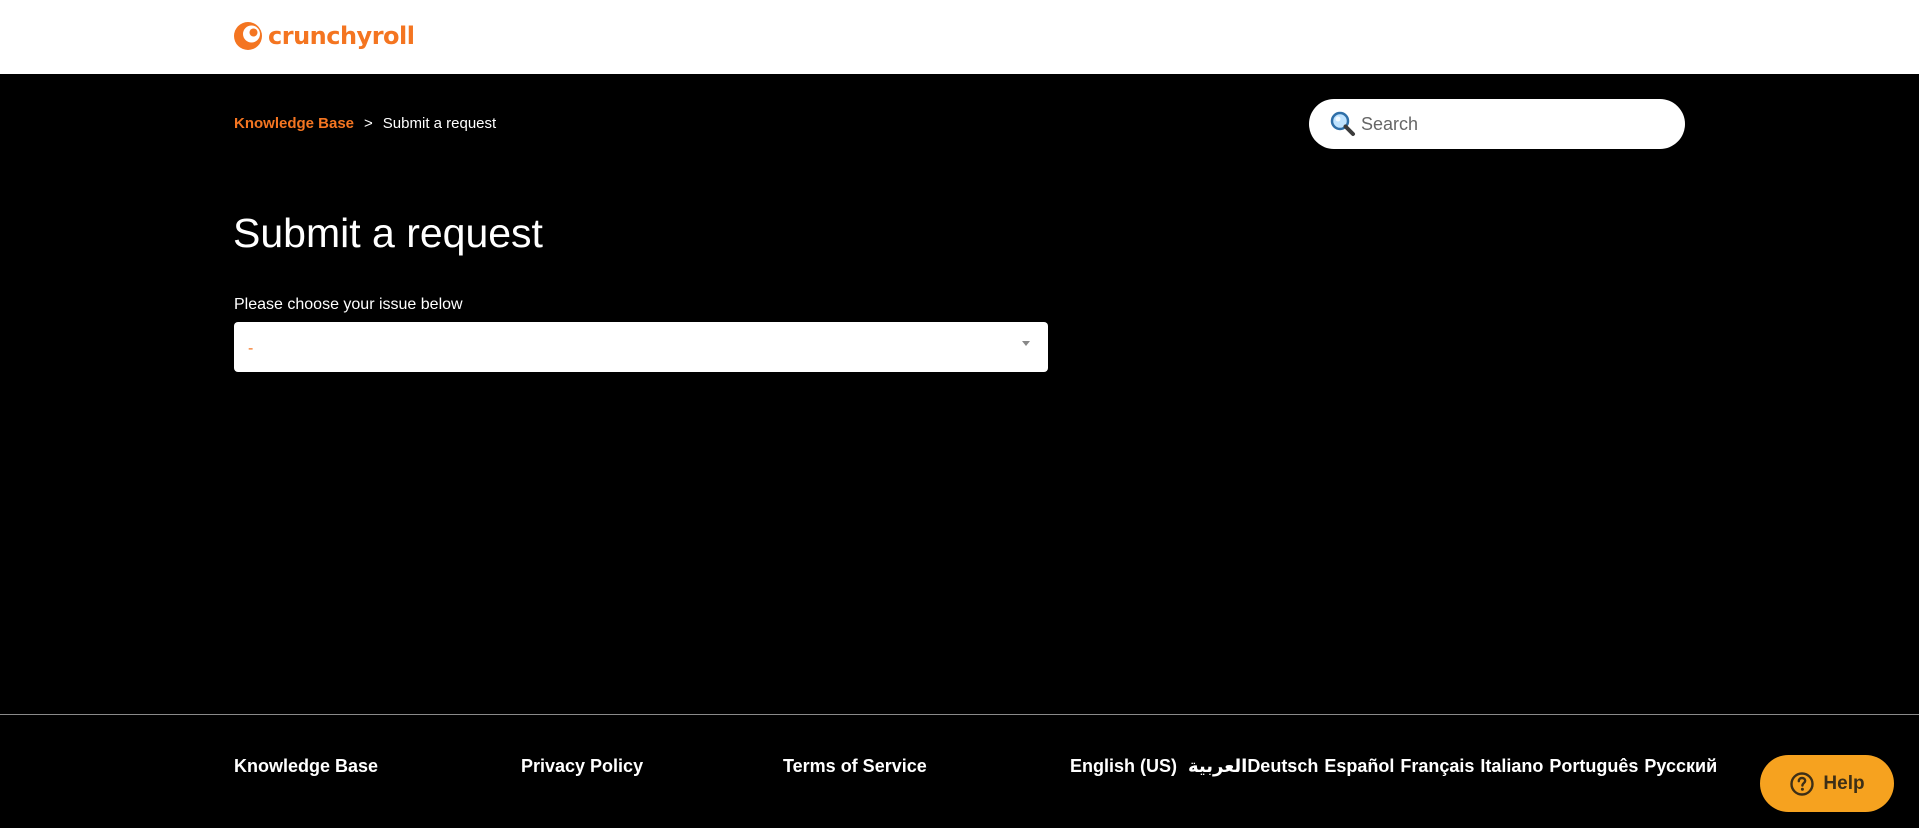 This screenshot has width=1919, height=828. Describe the element at coordinates (1217, 766) in the screenshot. I see `language-arabic: العربية` at that location.